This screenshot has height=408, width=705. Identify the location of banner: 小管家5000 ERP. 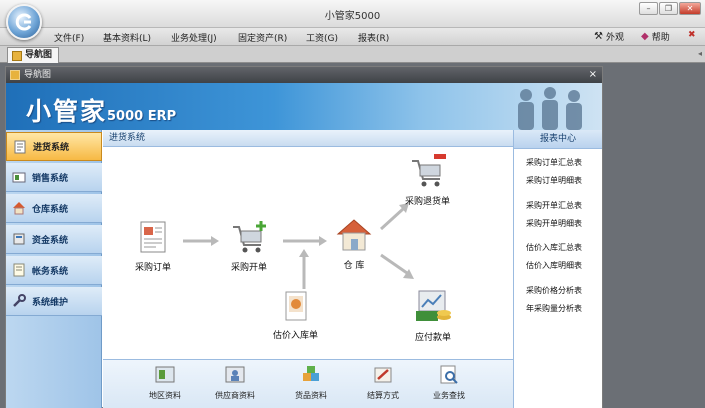
(304, 106).